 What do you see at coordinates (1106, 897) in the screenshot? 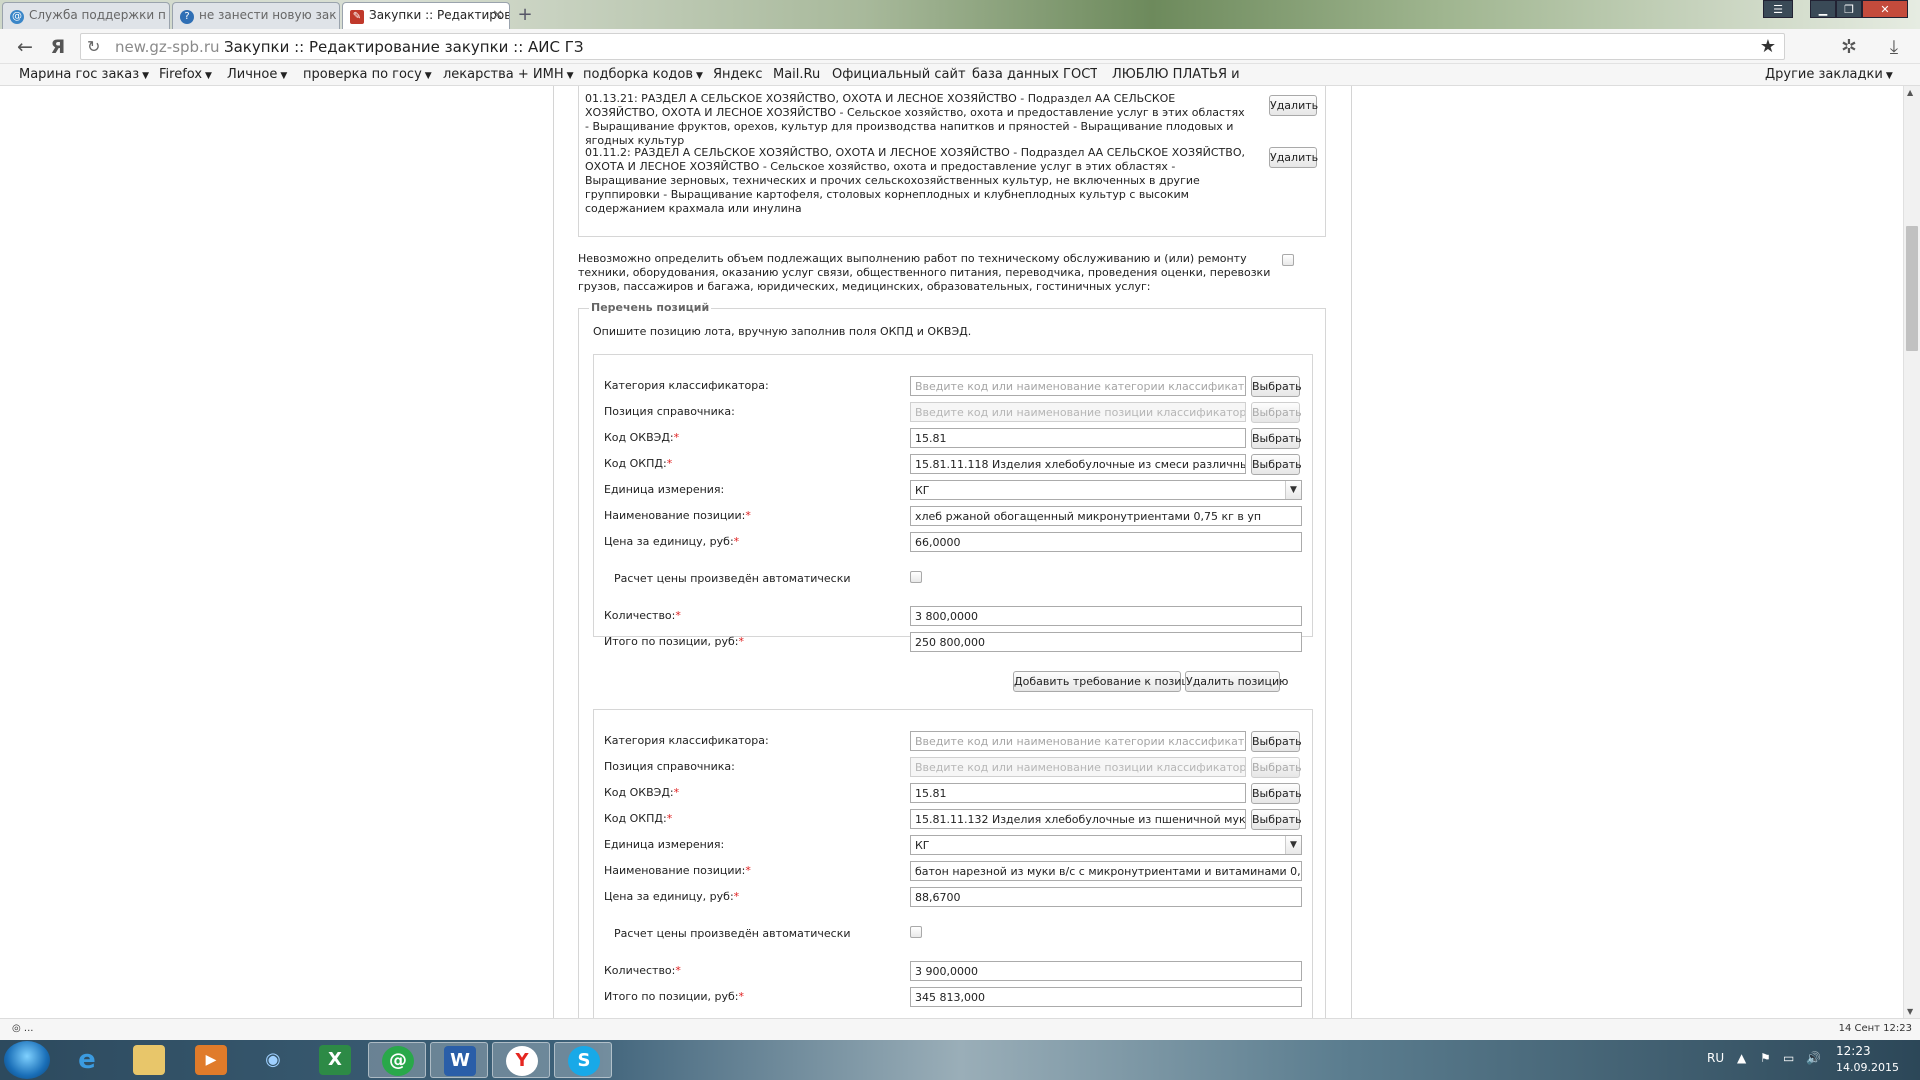
I see `price-input: 88,6700` at bounding box center [1106, 897].